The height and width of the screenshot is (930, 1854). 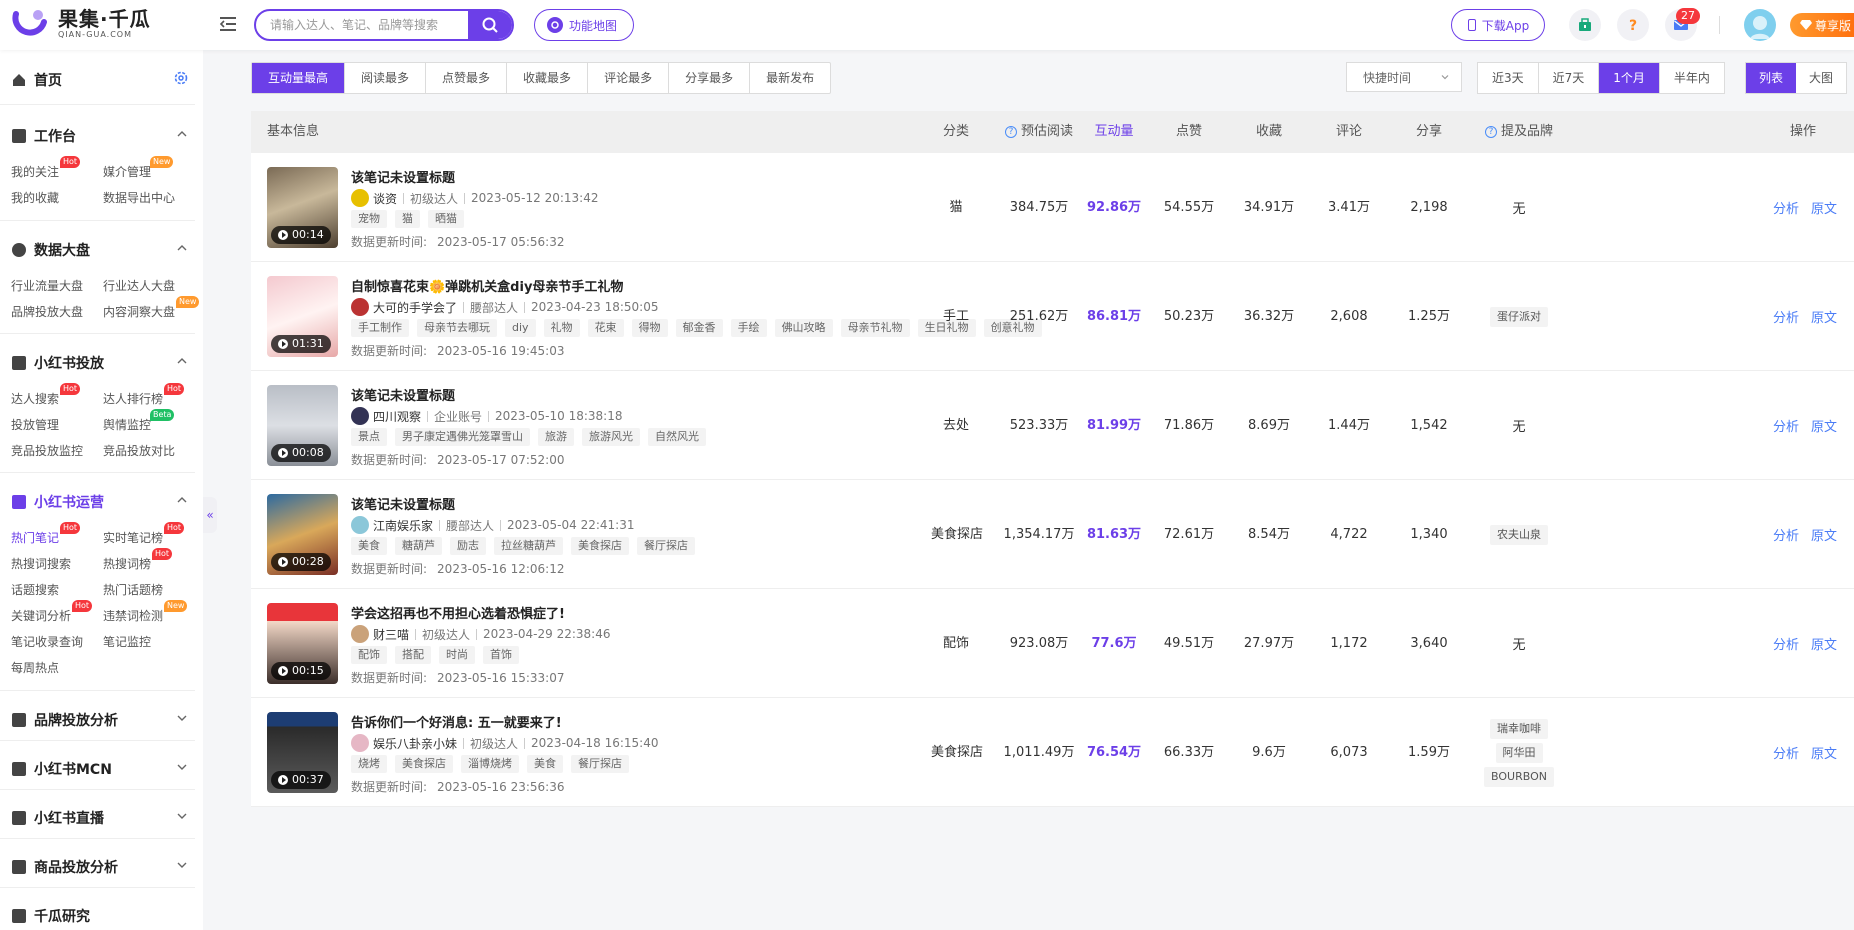 I want to click on author-name: 娱乐八卦亲小妹, so click(x=415, y=743).